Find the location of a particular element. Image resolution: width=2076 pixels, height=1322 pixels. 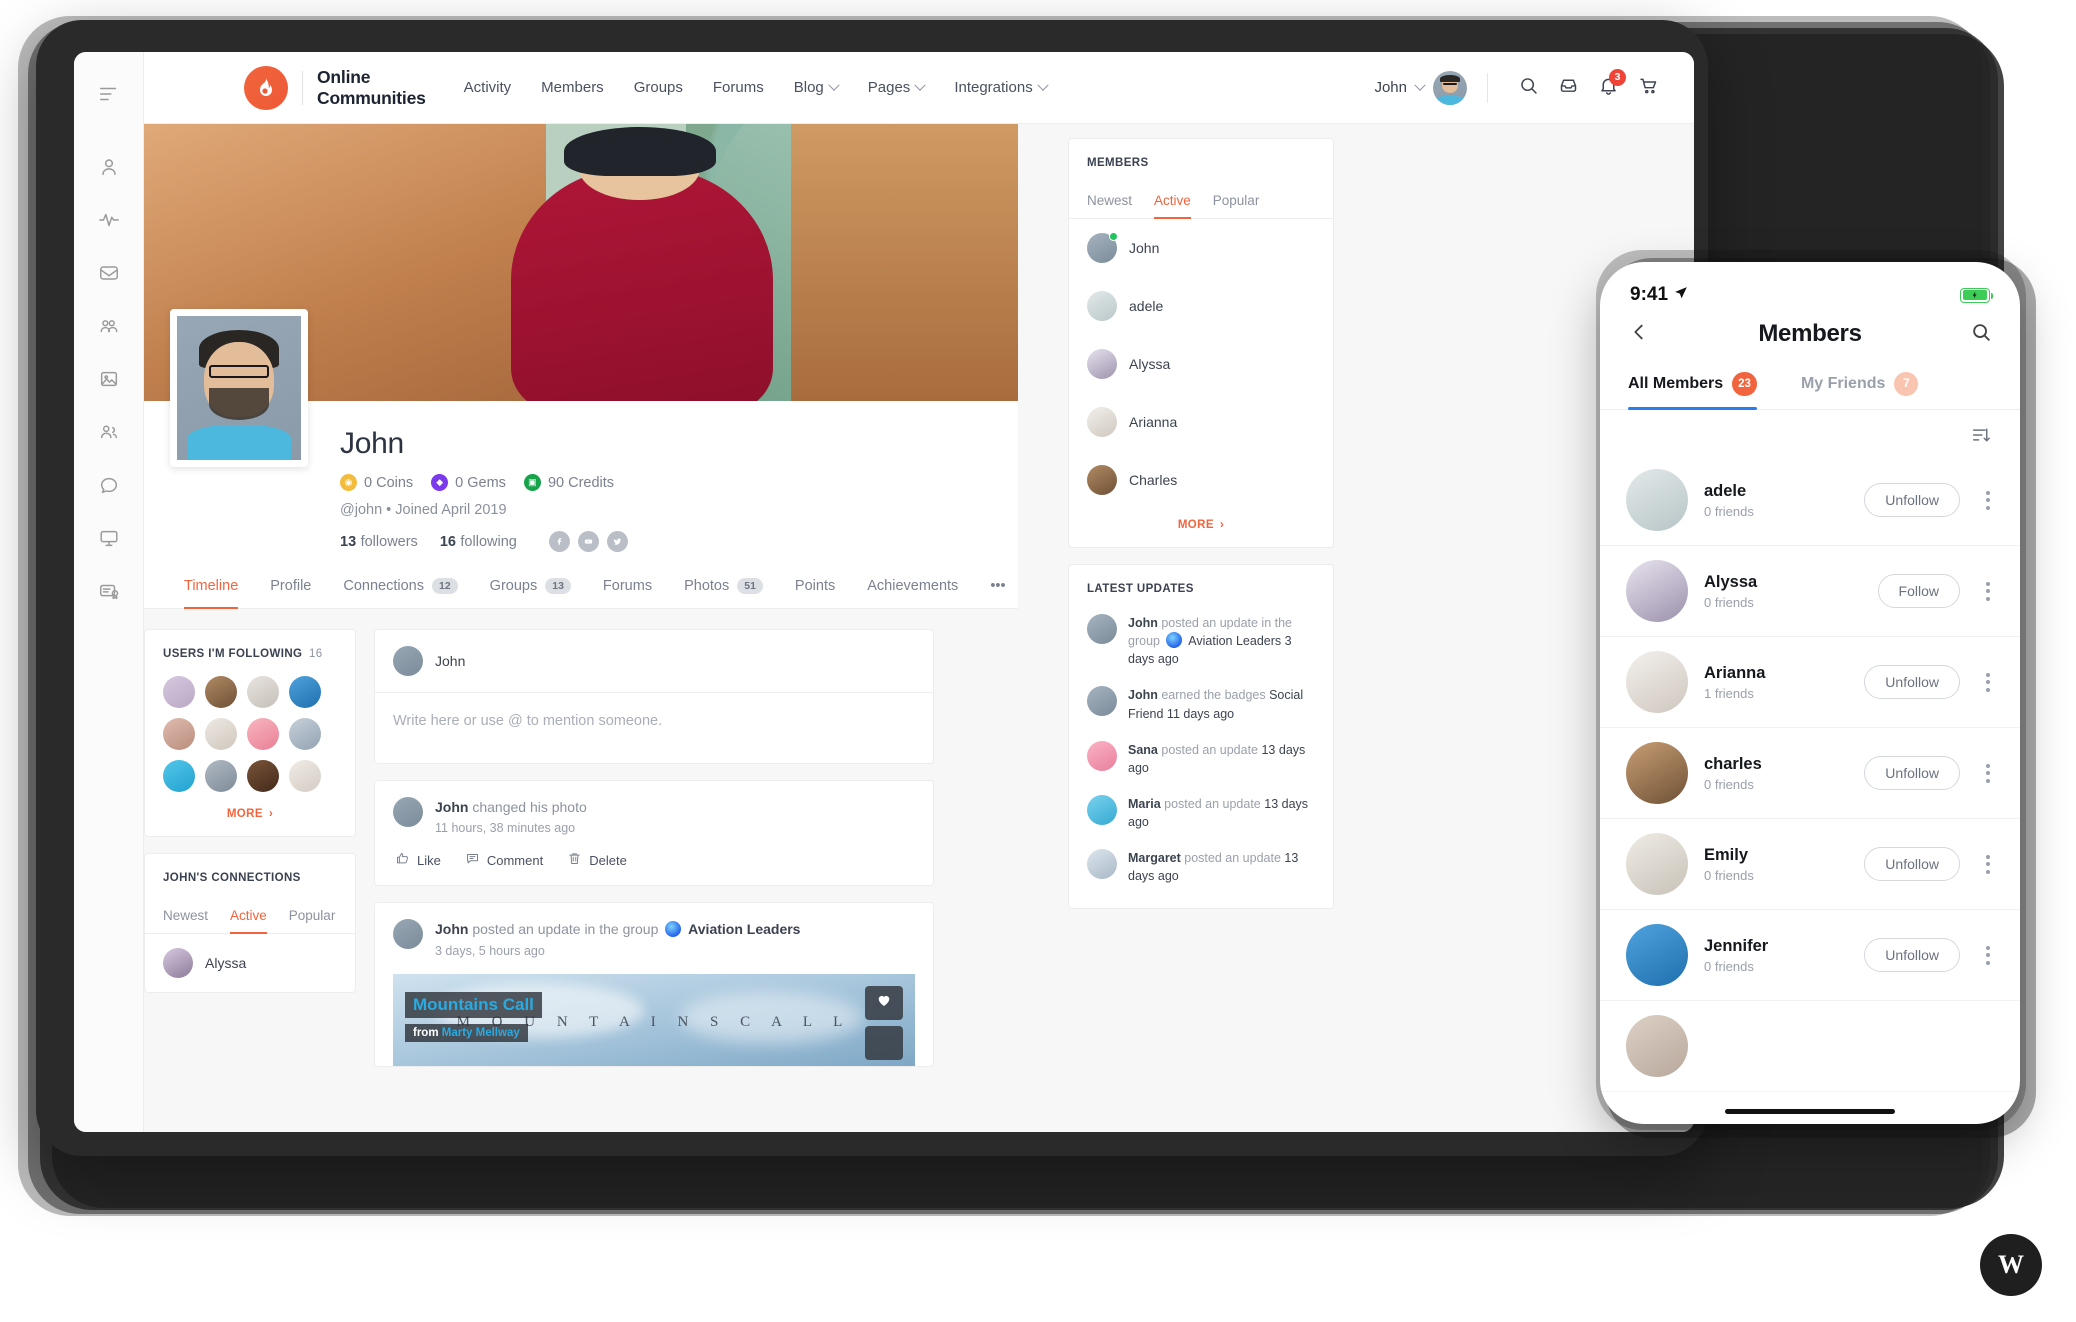

favorite-button is located at coordinates (884, 1002).